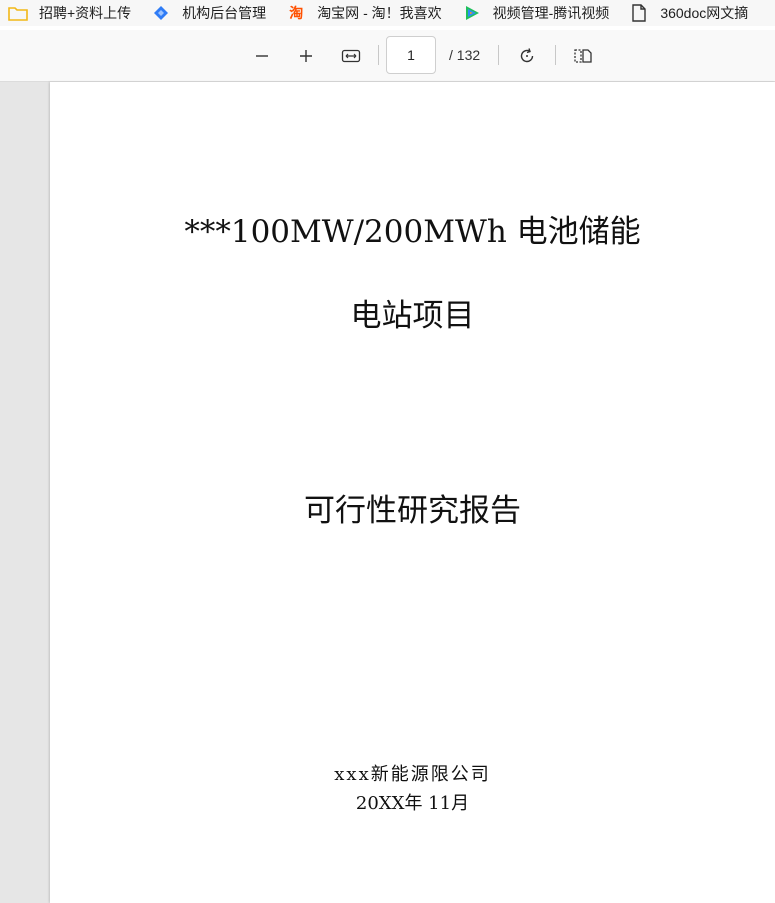 The height and width of the screenshot is (903, 775). I want to click on bookmark-label: 淘宝网 - 淘！我喜欢, so click(379, 13).